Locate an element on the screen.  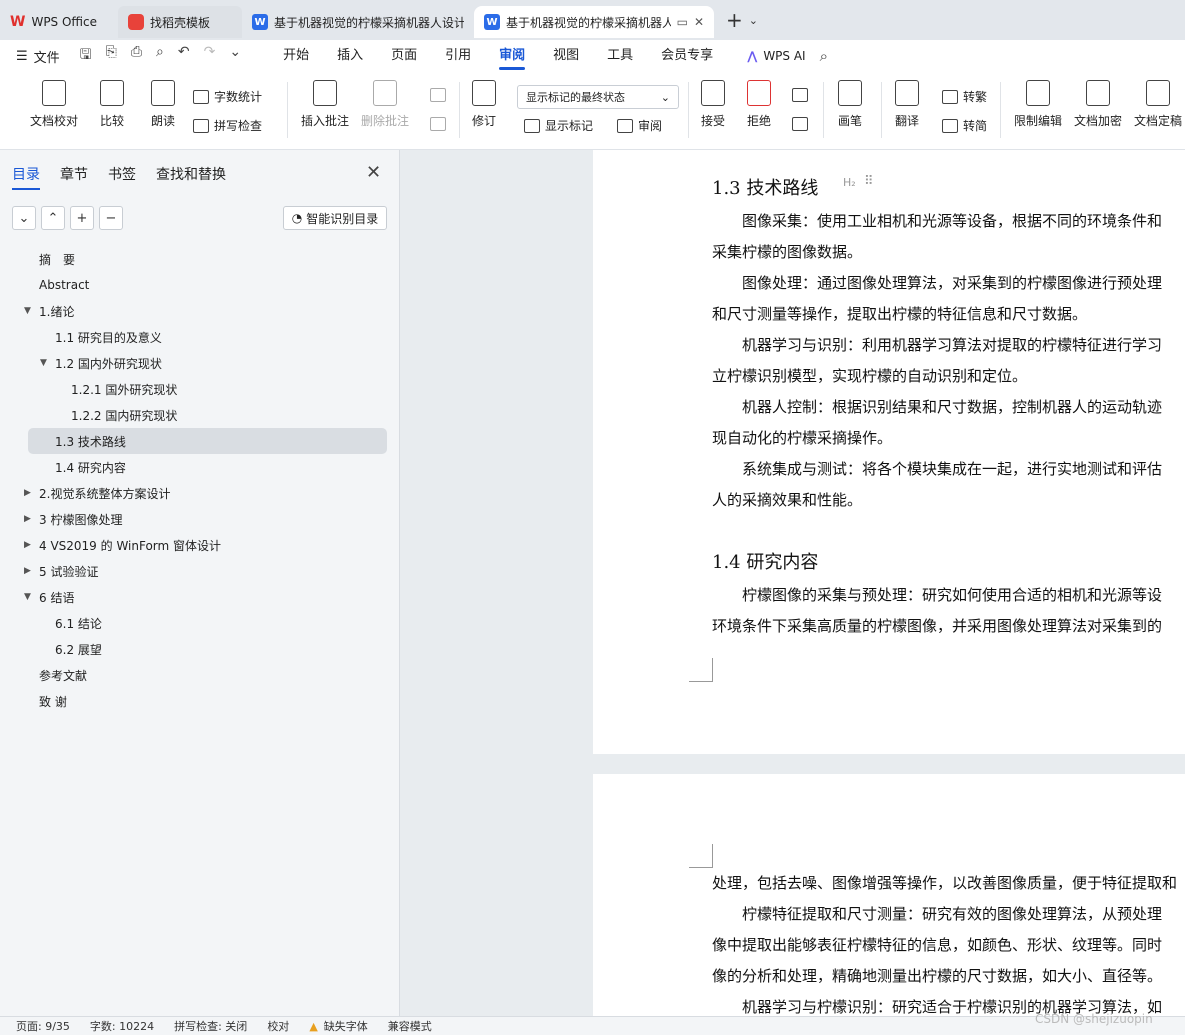
toc-item: 1.2.2 国内研究现状 is located at coordinates (207, 415).